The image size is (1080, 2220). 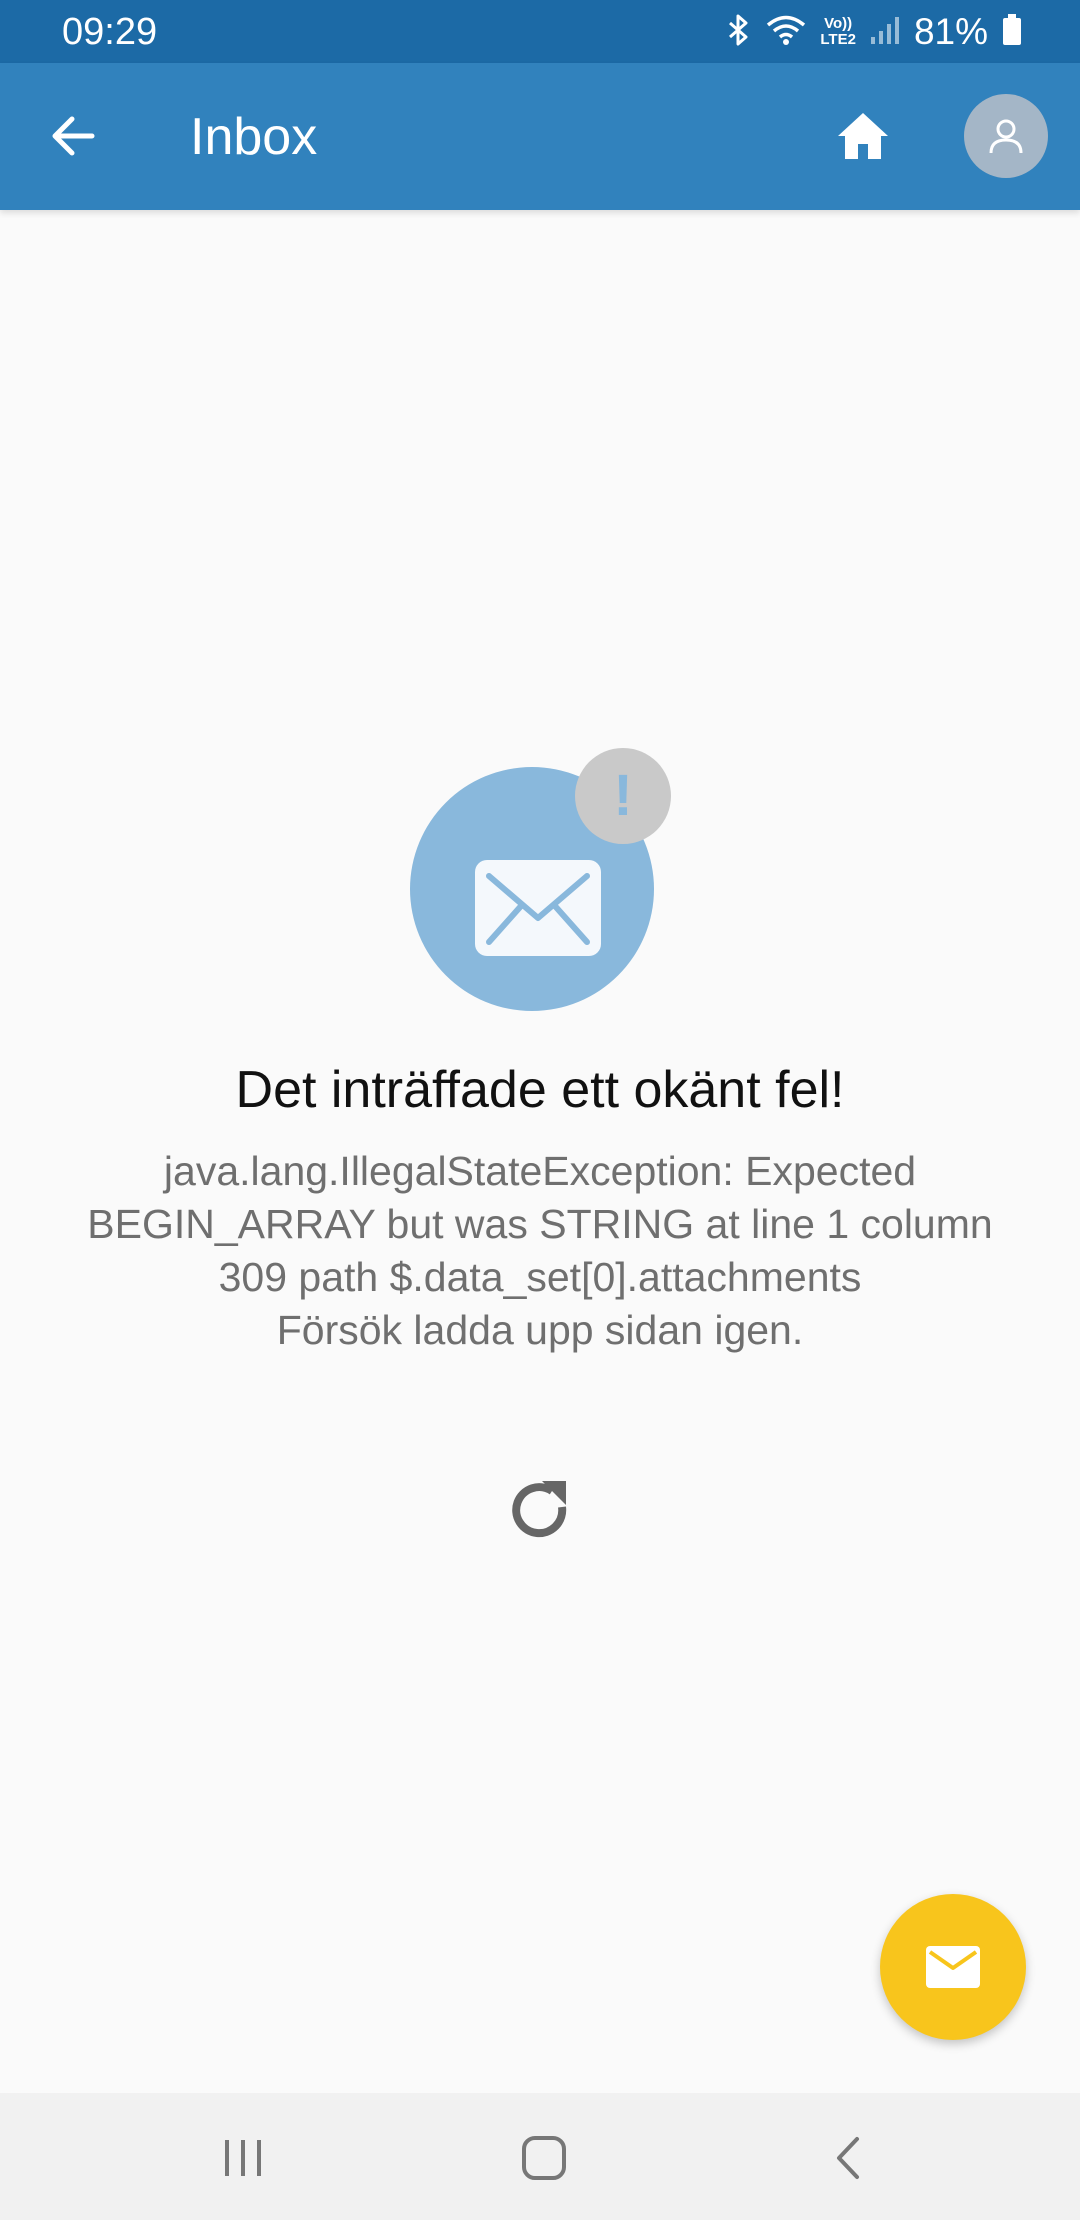 I want to click on battery-percent: 81%, so click(x=950, y=31).